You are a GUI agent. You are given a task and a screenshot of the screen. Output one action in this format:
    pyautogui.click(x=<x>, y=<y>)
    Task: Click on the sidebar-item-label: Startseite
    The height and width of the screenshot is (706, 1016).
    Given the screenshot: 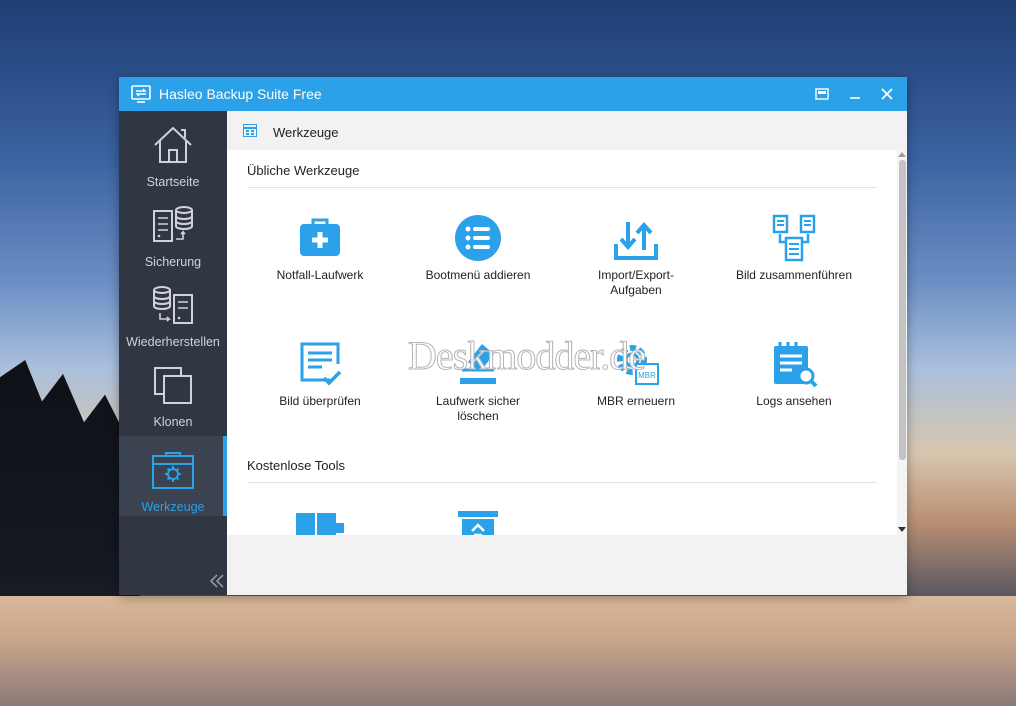 What is the action you would take?
    pyautogui.click(x=173, y=182)
    